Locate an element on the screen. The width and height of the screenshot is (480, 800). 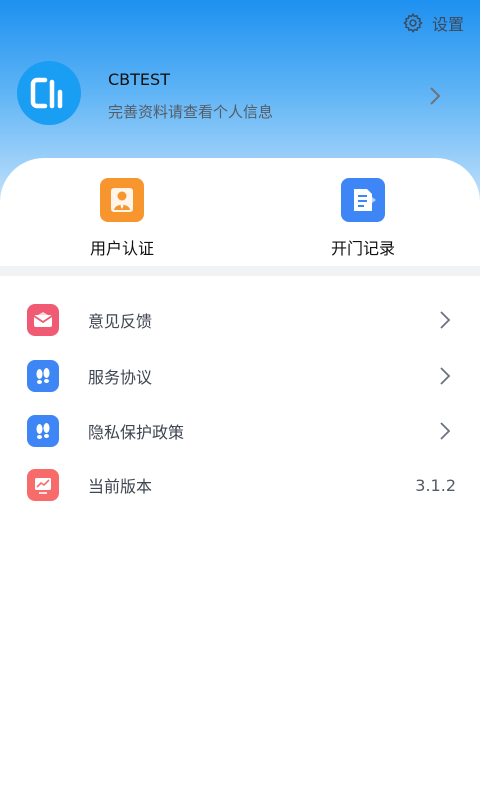
user-certification-button: 用户认证 is located at coordinates (122, 218).